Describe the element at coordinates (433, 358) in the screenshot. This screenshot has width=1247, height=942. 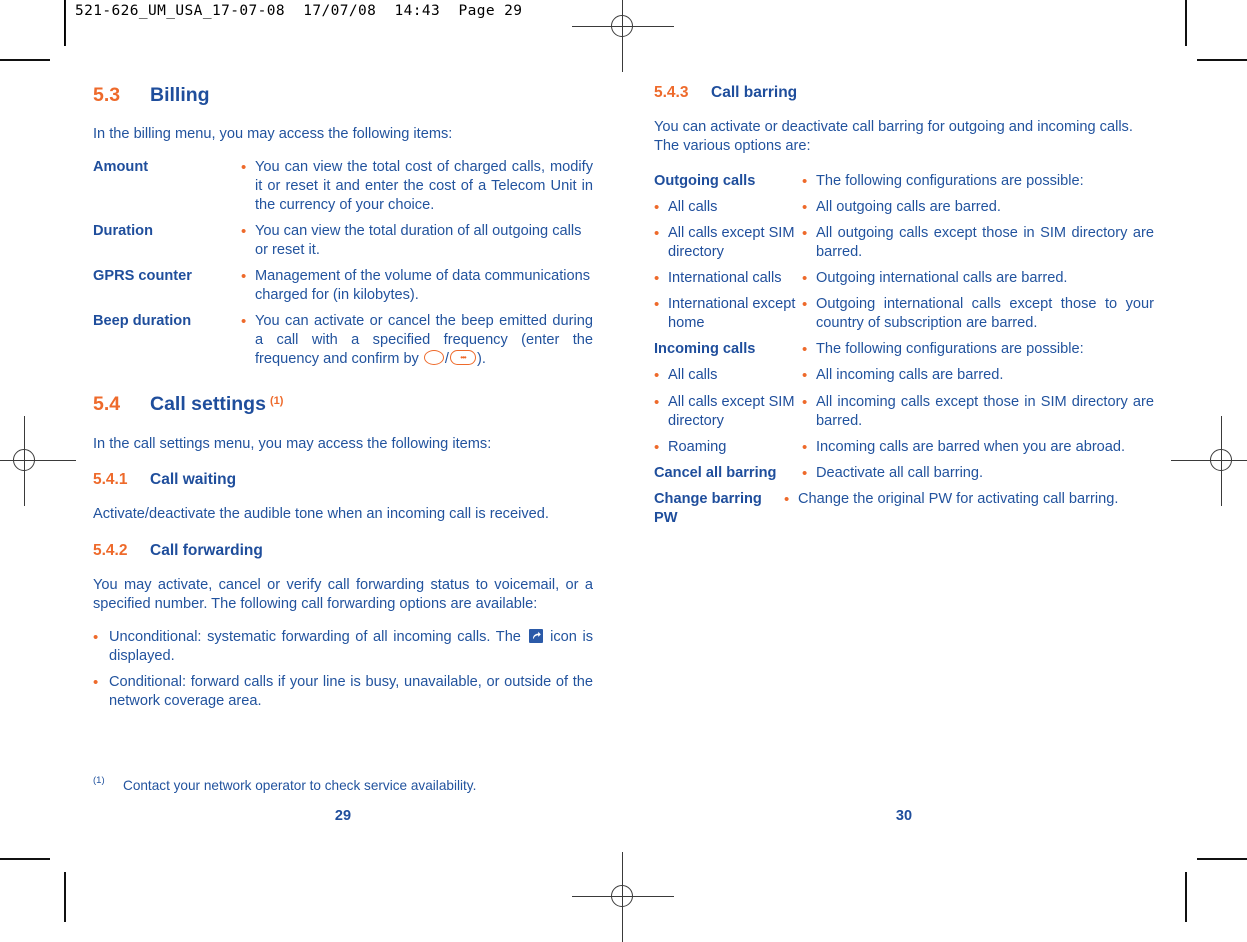
I see `round-key-icon` at that location.